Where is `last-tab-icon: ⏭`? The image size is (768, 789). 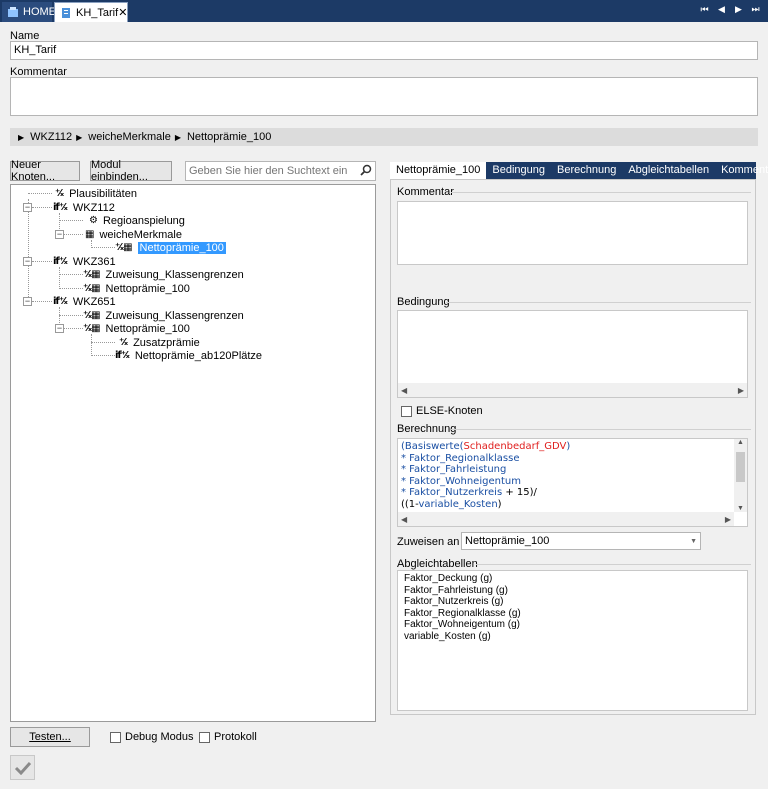
last-tab-icon: ⏭ is located at coordinates (755, 9).